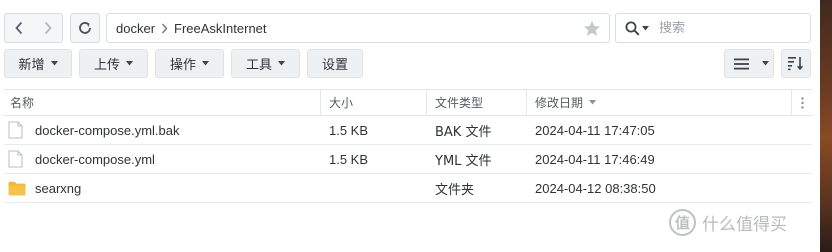 This screenshot has height=252, width=832. I want to click on column-header-modified: 修改日期, so click(660, 102).